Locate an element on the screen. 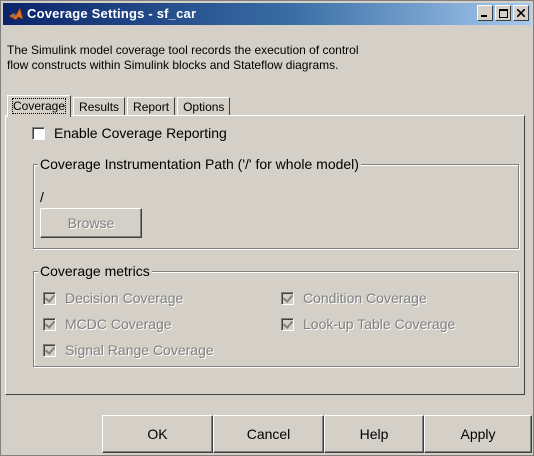 The image size is (534, 456). enable-coverage-reporting-checkbox: Enable Coverage Reporting is located at coordinates (129, 133).